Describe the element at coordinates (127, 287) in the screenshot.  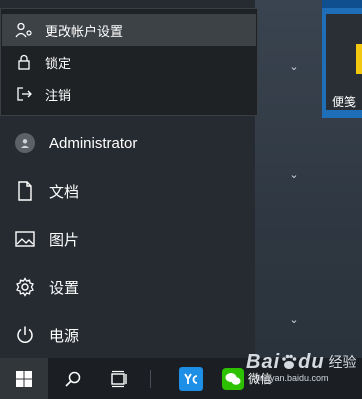
I see `menu-item-settings: 设置` at that location.